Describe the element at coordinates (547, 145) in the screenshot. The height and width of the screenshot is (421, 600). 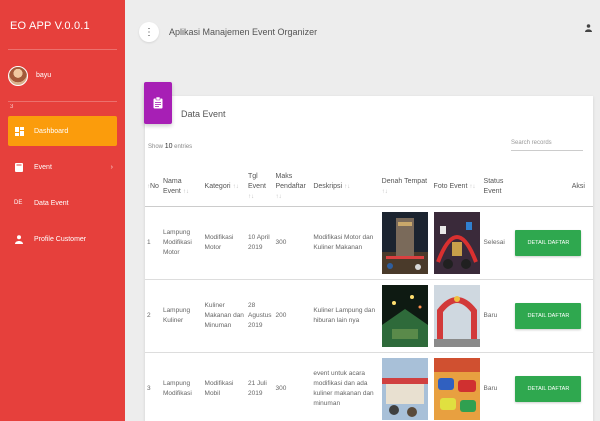
I see `search-input: Search records` at that location.